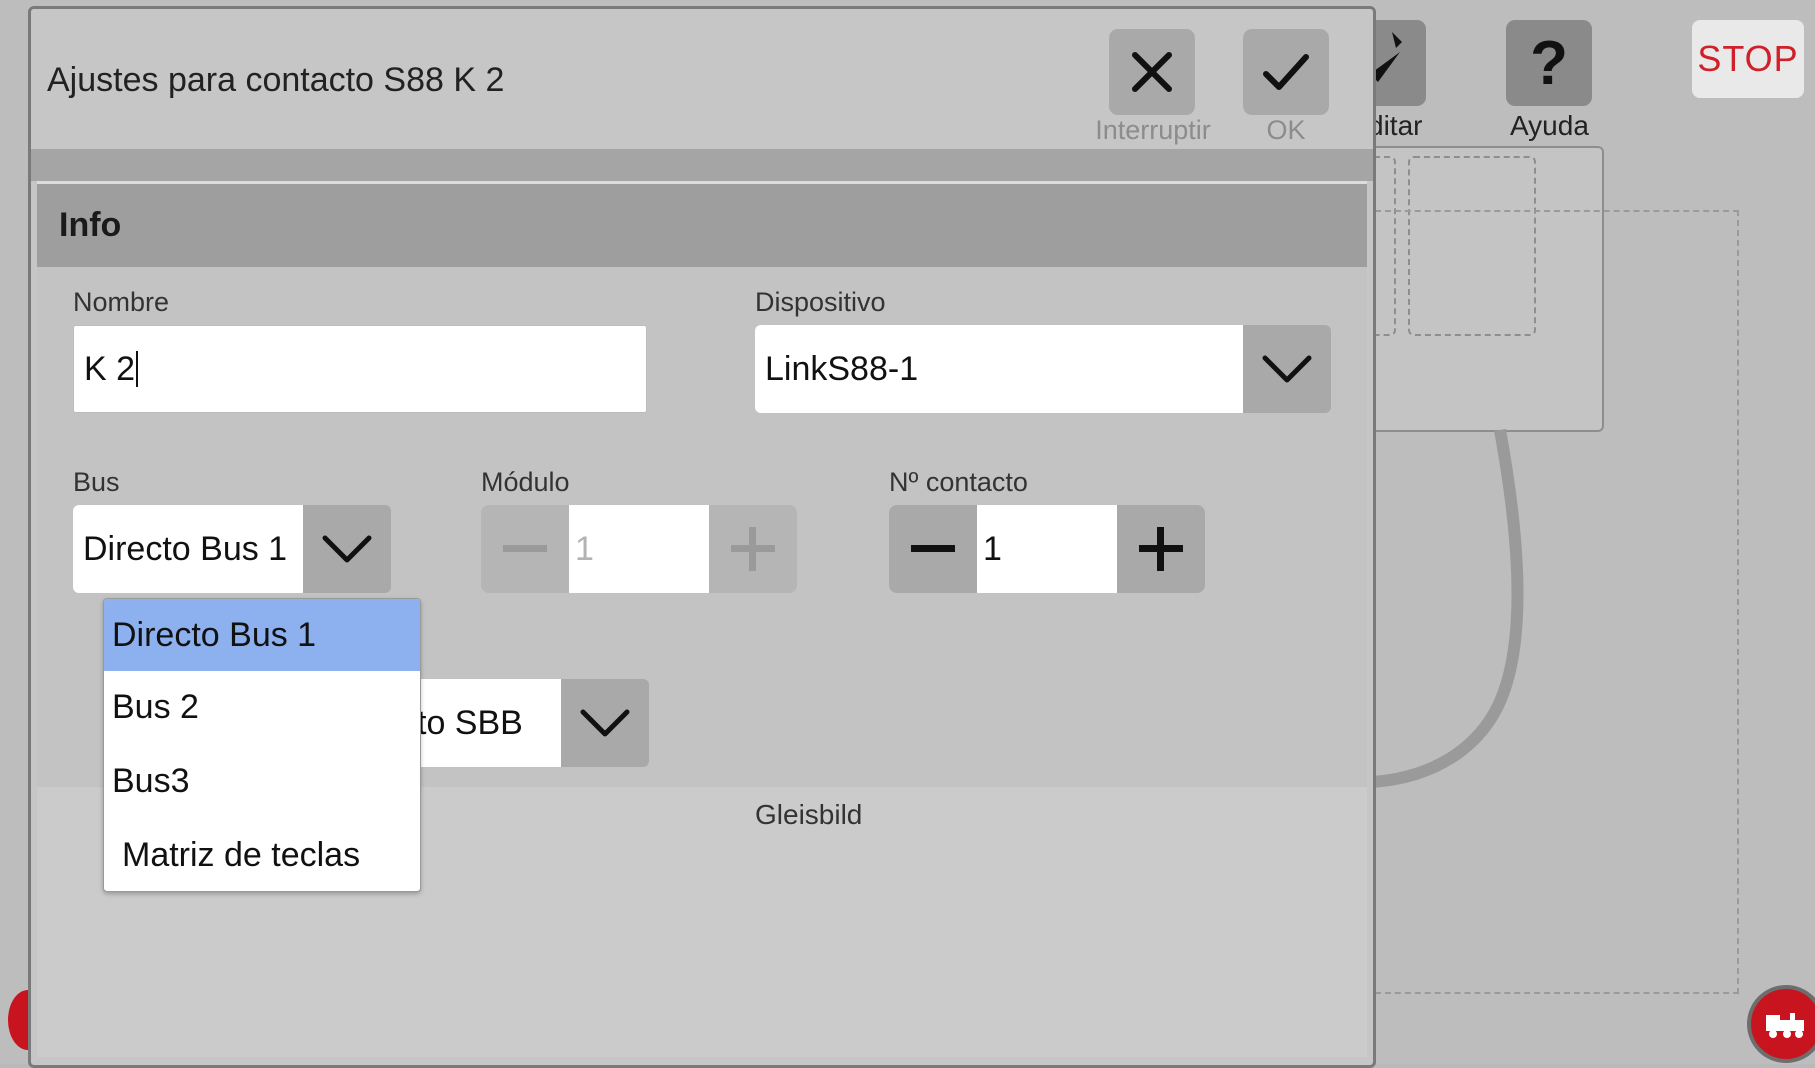 Image resolution: width=1815 pixels, height=1068 pixels. Describe the element at coordinates (809, 814) in the screenshot. I see `track-diagram-label: Gleisbild` at that location.